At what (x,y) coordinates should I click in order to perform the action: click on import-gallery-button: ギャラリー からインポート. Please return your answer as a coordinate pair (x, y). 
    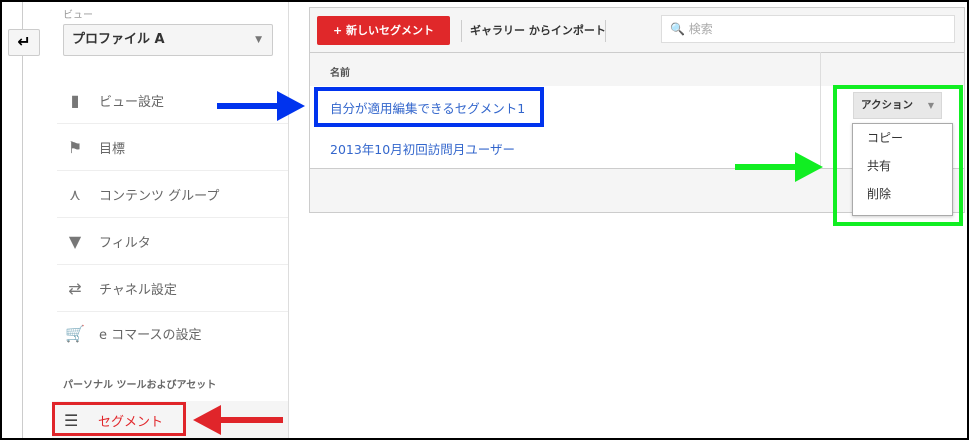
    Looking at the image, I should click on (538, 30).